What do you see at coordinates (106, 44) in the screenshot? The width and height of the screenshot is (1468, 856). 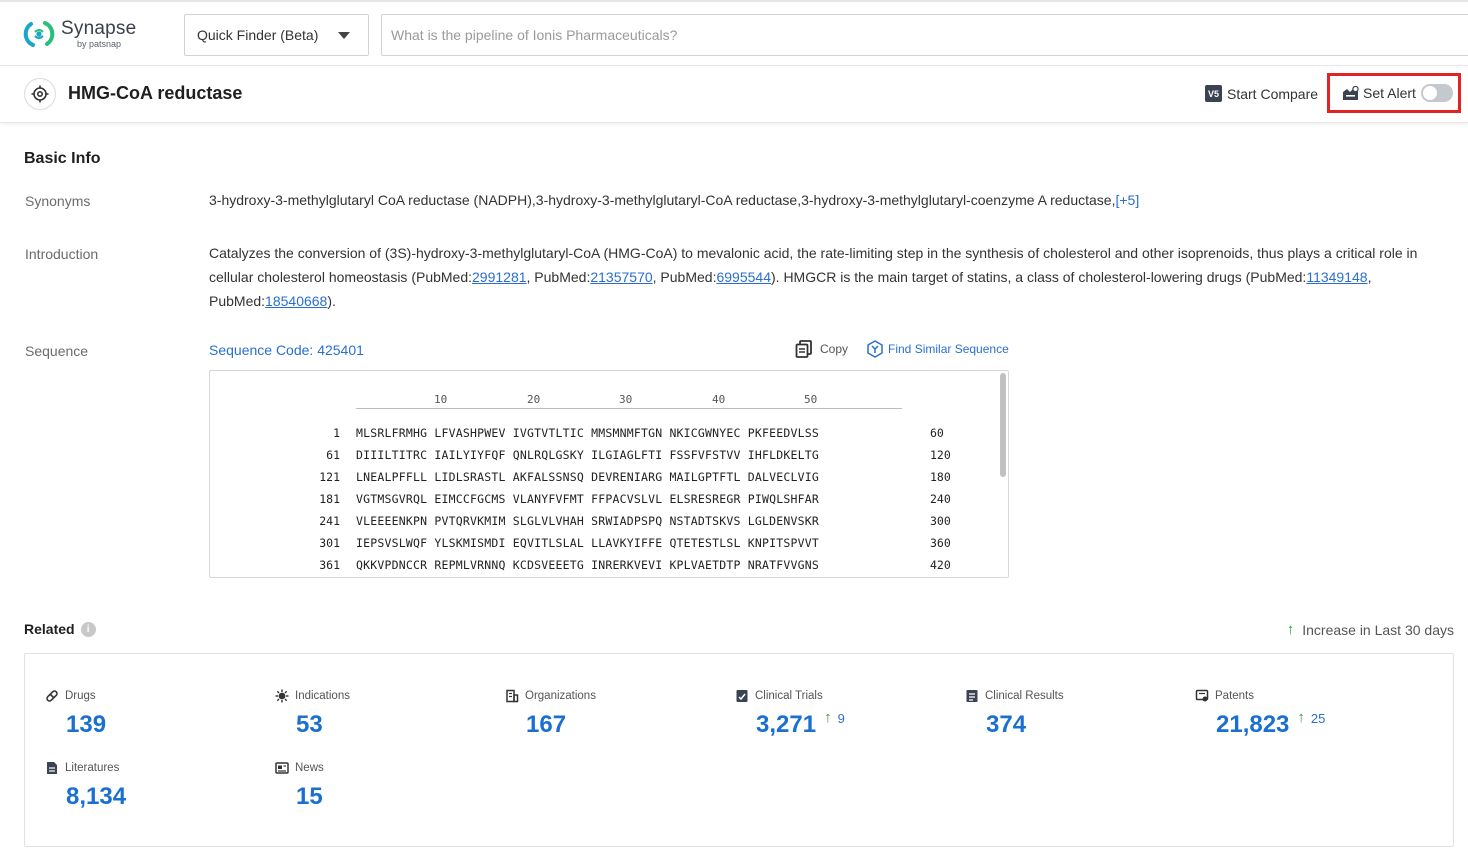 I see `logo-byline: by patsnap` at bounding box center [106, 44].